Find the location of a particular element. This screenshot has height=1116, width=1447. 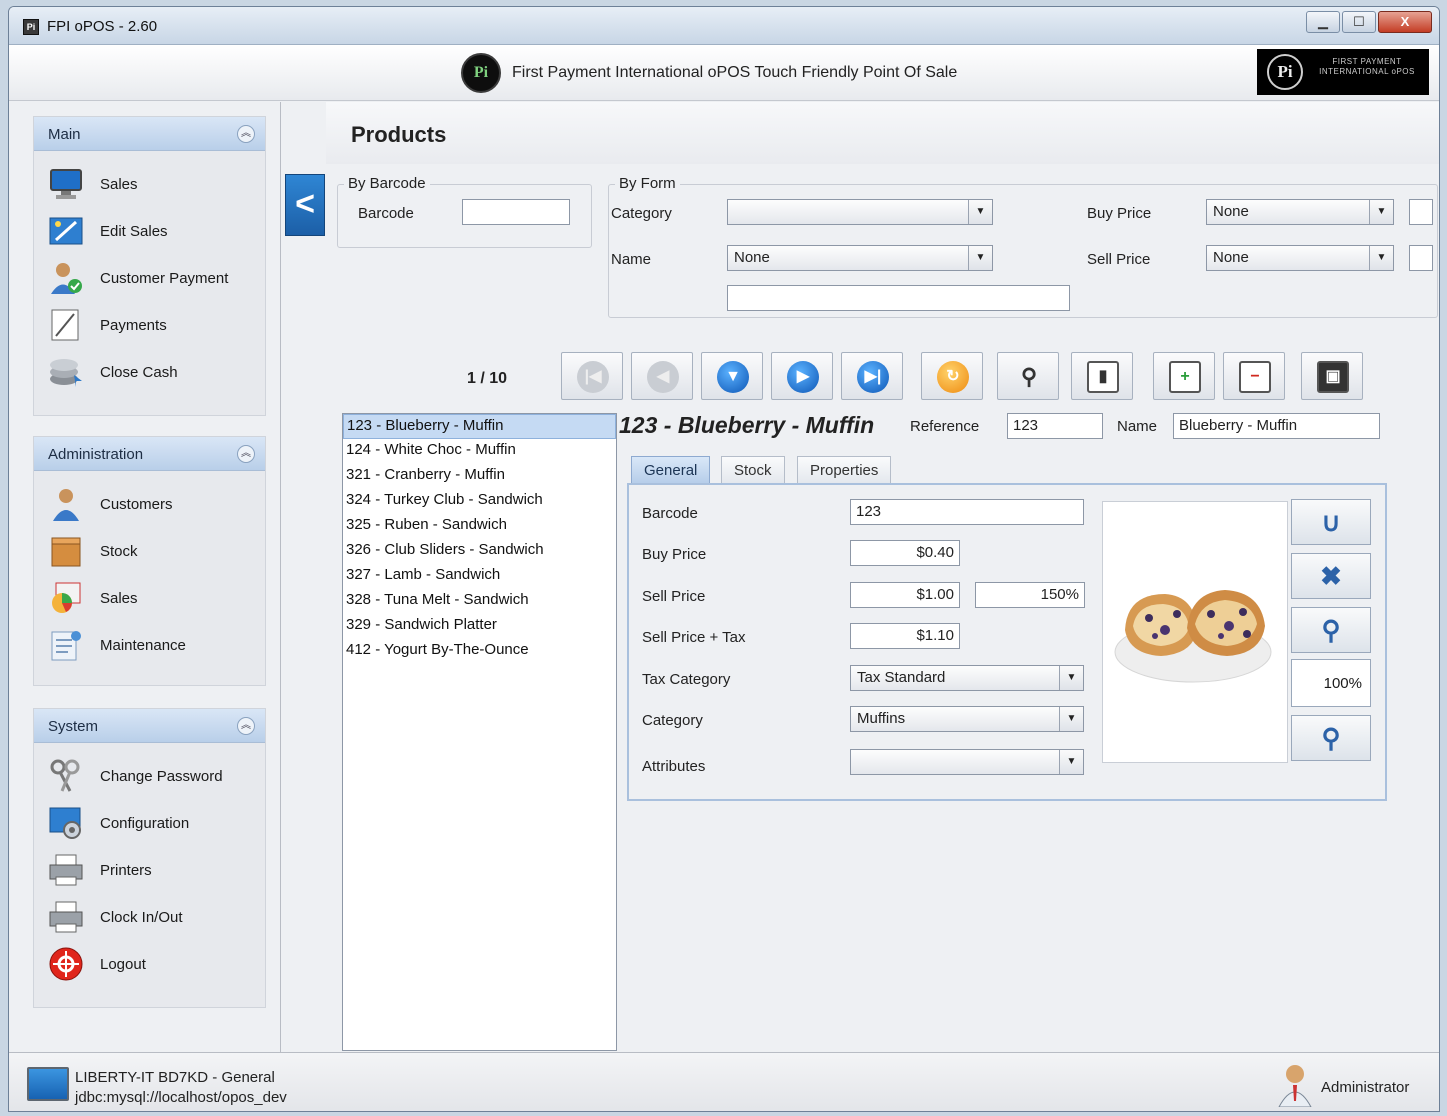

by-form-legend: By Form is located at coordinates (647, 183).